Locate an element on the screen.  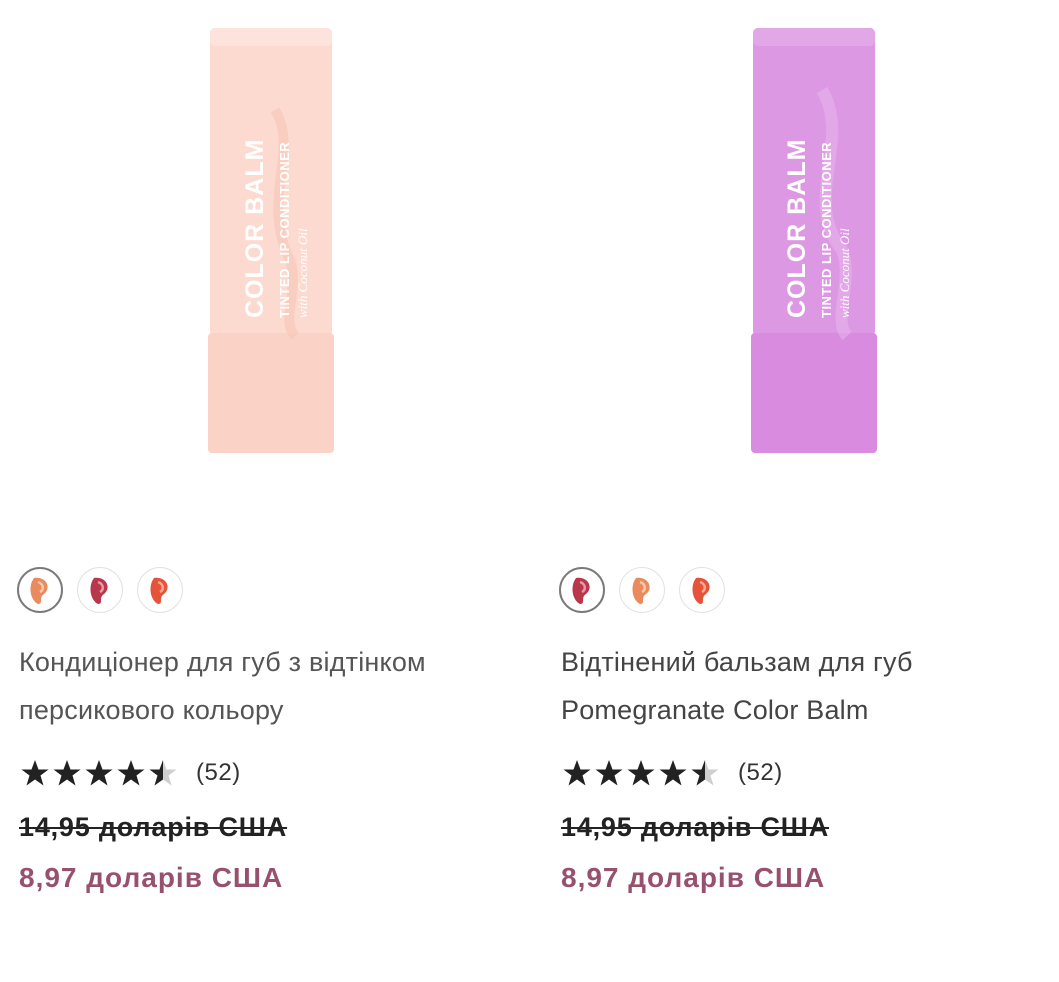
product-name-line1: Відтінений бальзам для губ is located at coordinates (737, 662).